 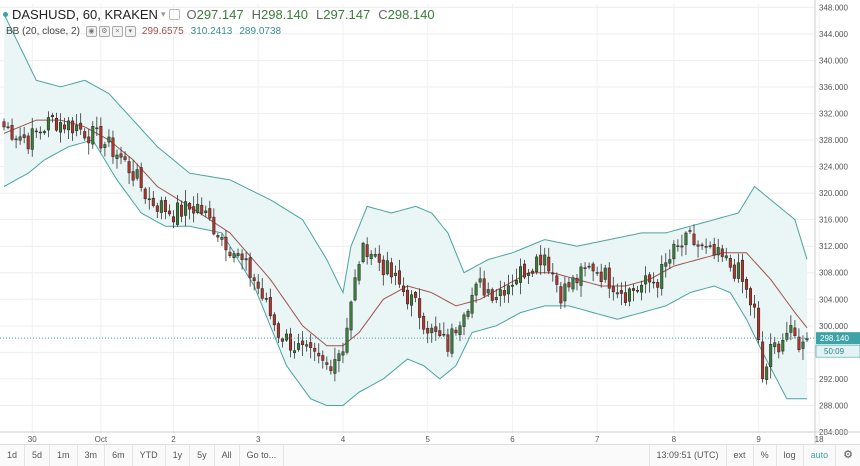 What do you see at coordinates (92, 455) in the screenshot?
I see `timeframe-3m: 3m` at bounding box center [92, 455].